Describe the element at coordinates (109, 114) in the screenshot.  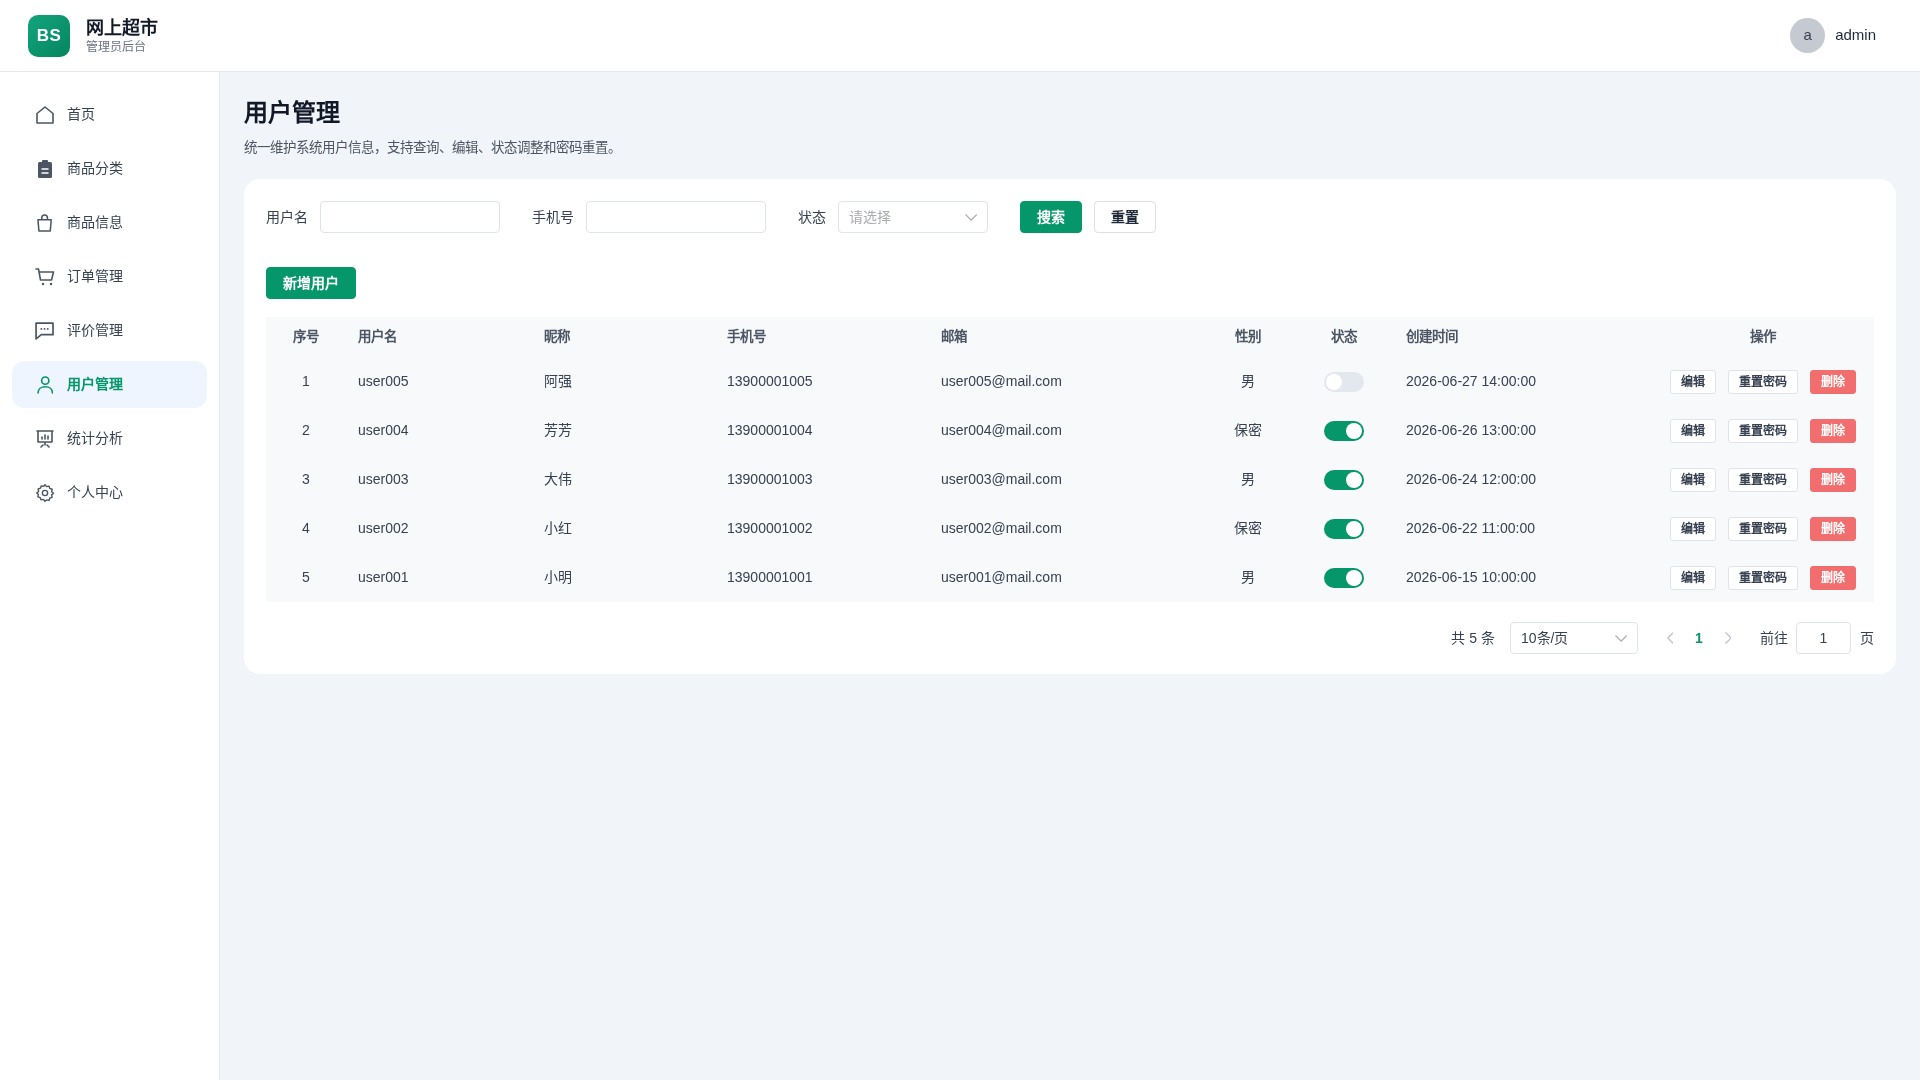
I see `sidebar-item: 首页` at that location.